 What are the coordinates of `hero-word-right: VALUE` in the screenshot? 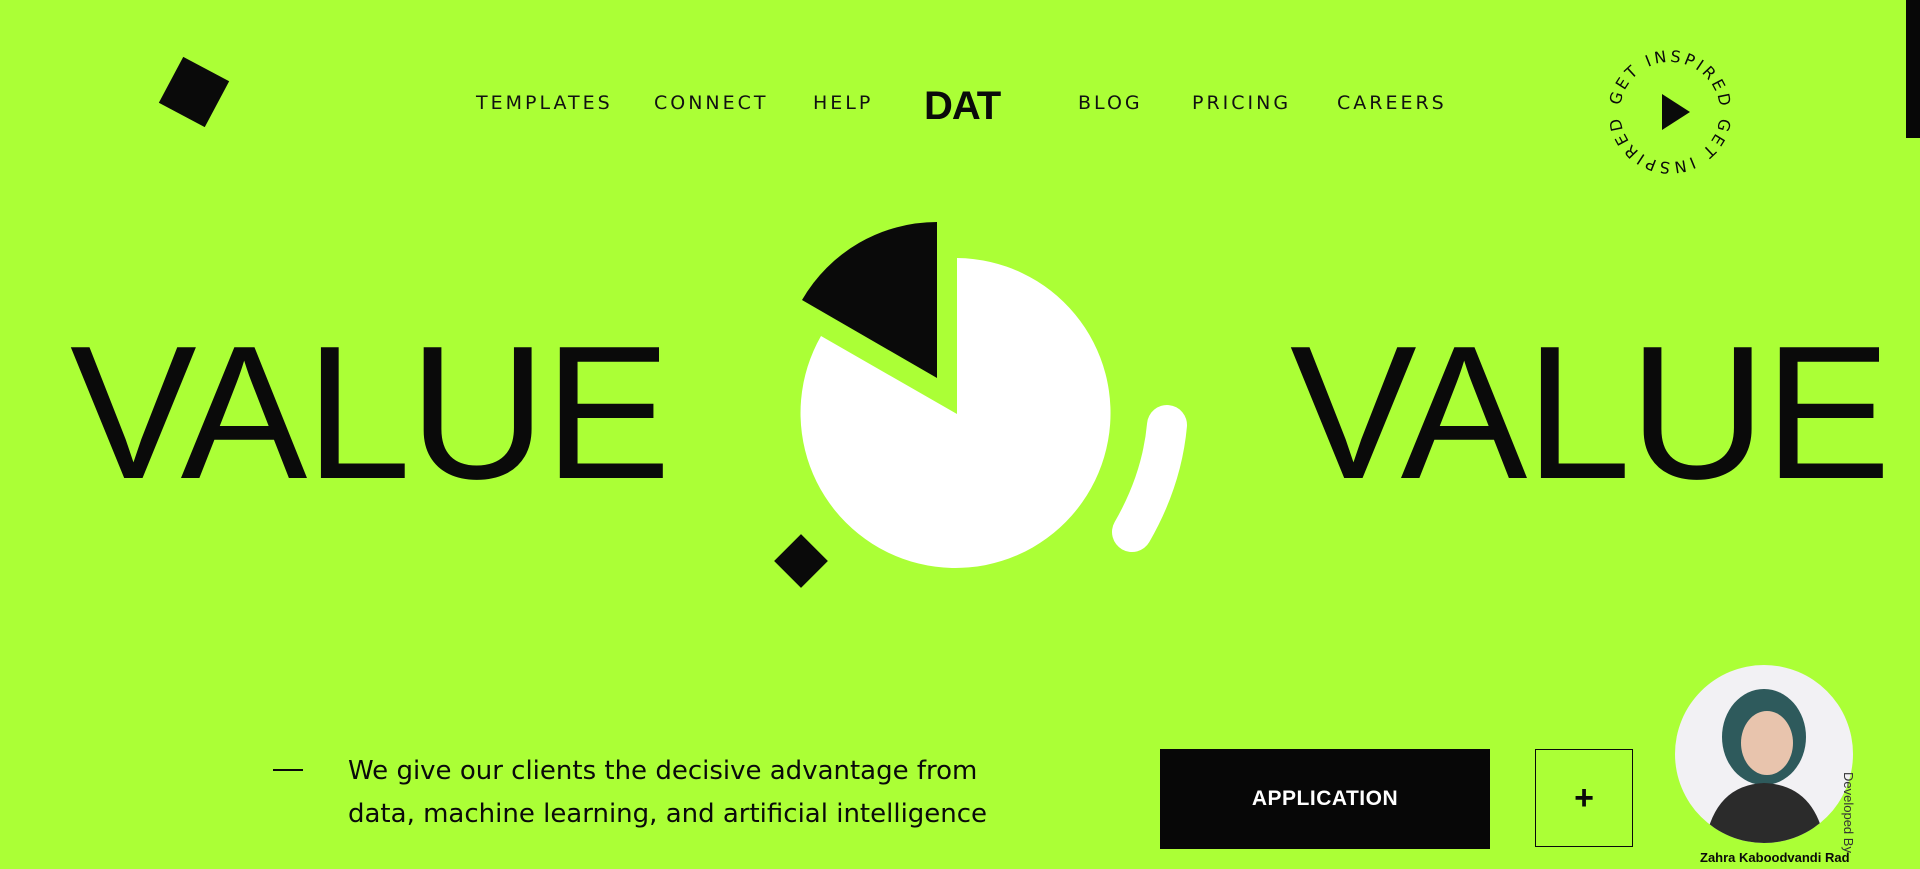 It's located at (1590, 413).